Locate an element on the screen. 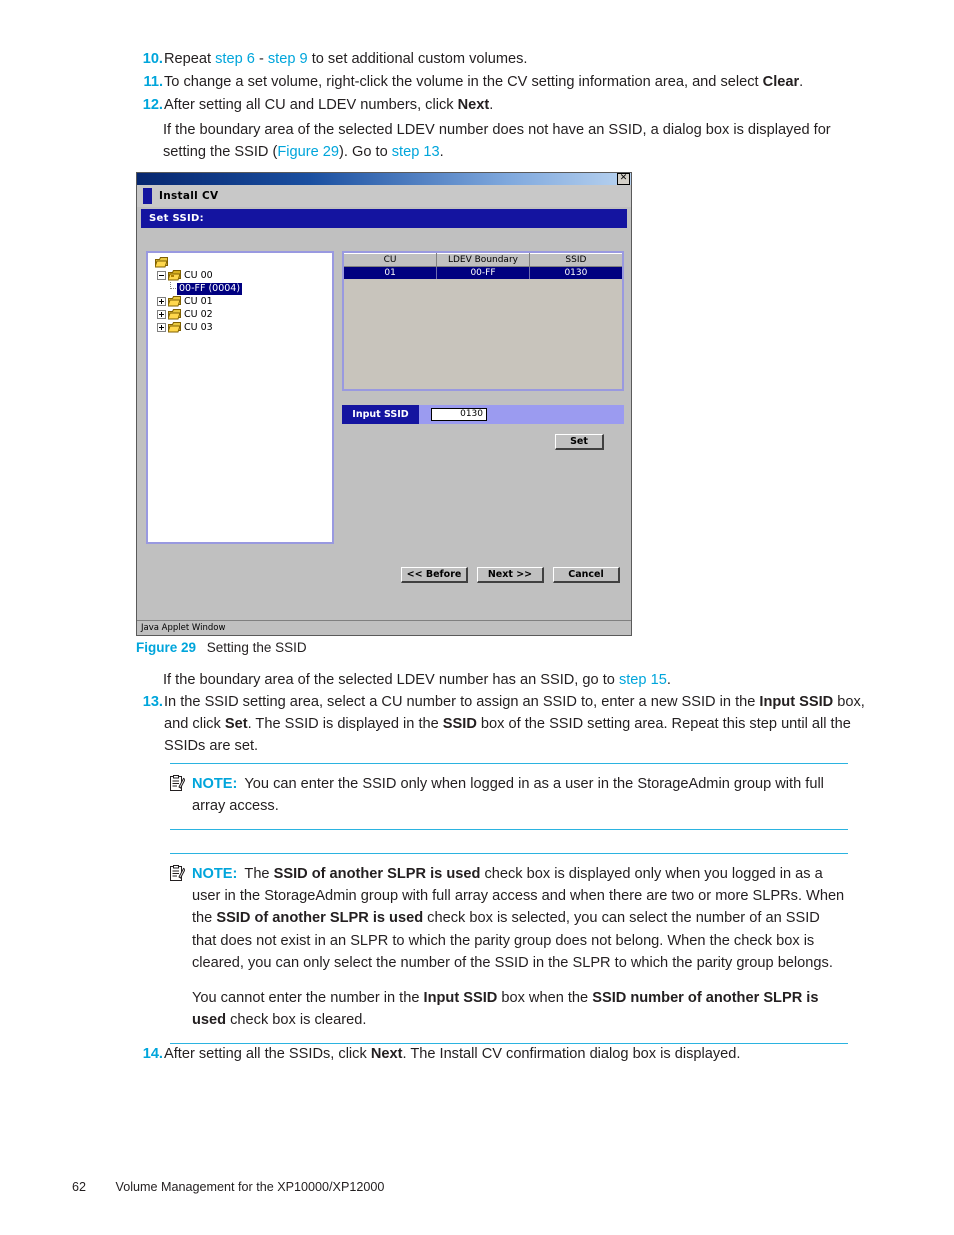 The width and height of the screenshot is (954, 1235). column-header-cu: CU is located at coordinates (391, 260).